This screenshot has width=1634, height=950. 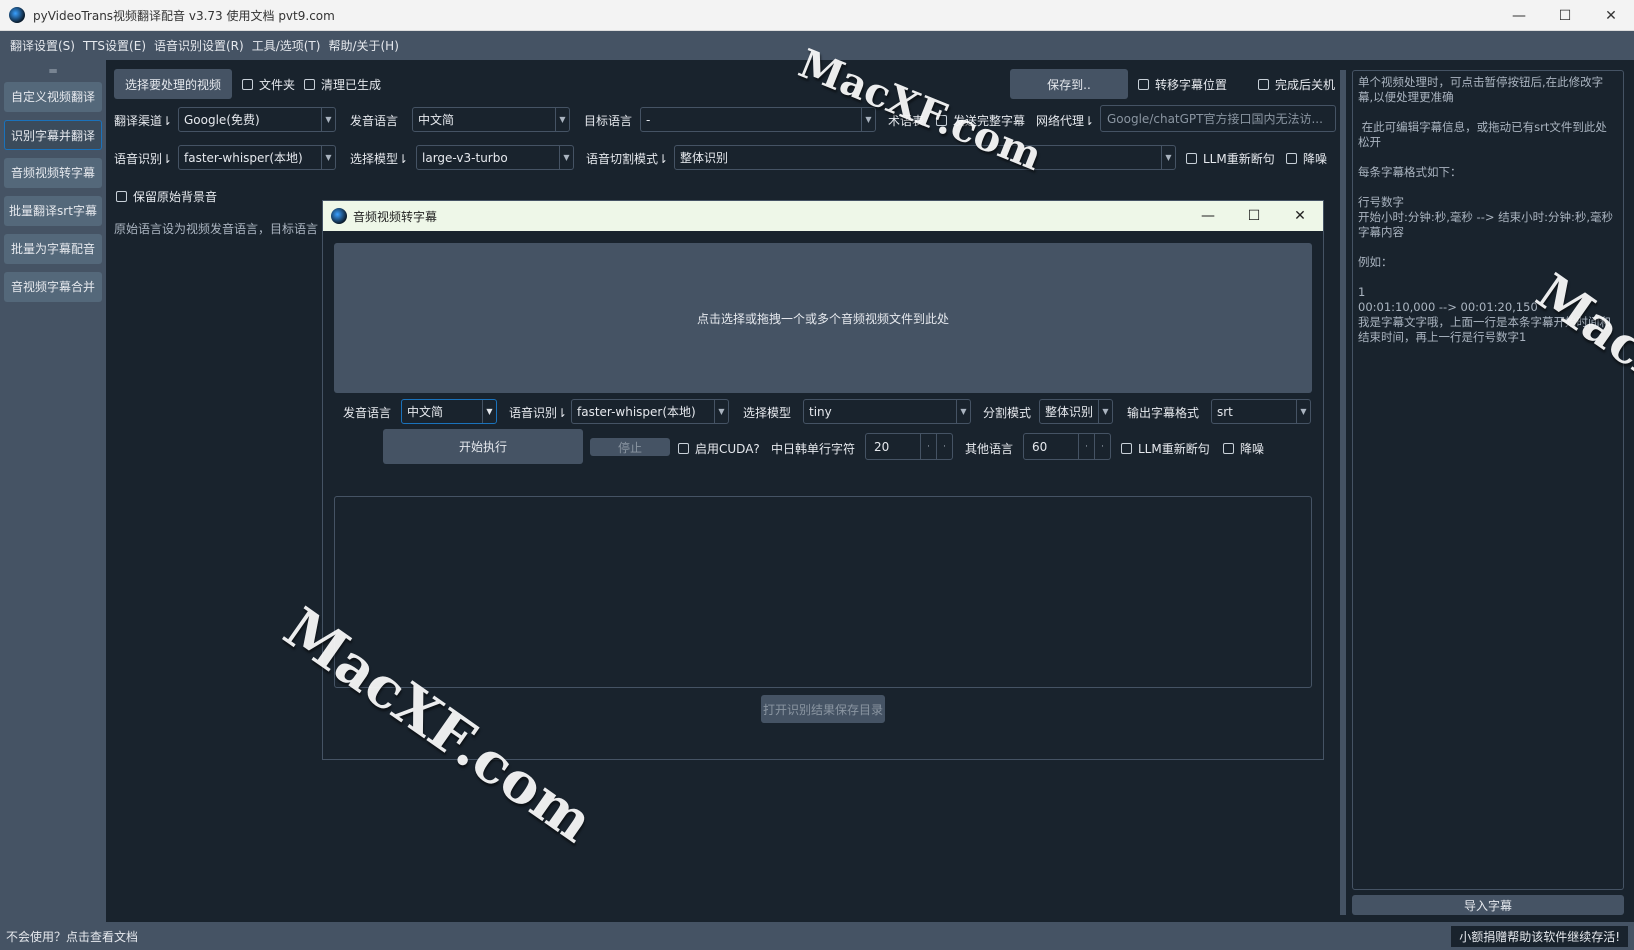 What do you see at coordinates (114, 45) in the screenshot?
I see `menu-tts-settings: TTS设置(E)` at bounding box center [114, 45].